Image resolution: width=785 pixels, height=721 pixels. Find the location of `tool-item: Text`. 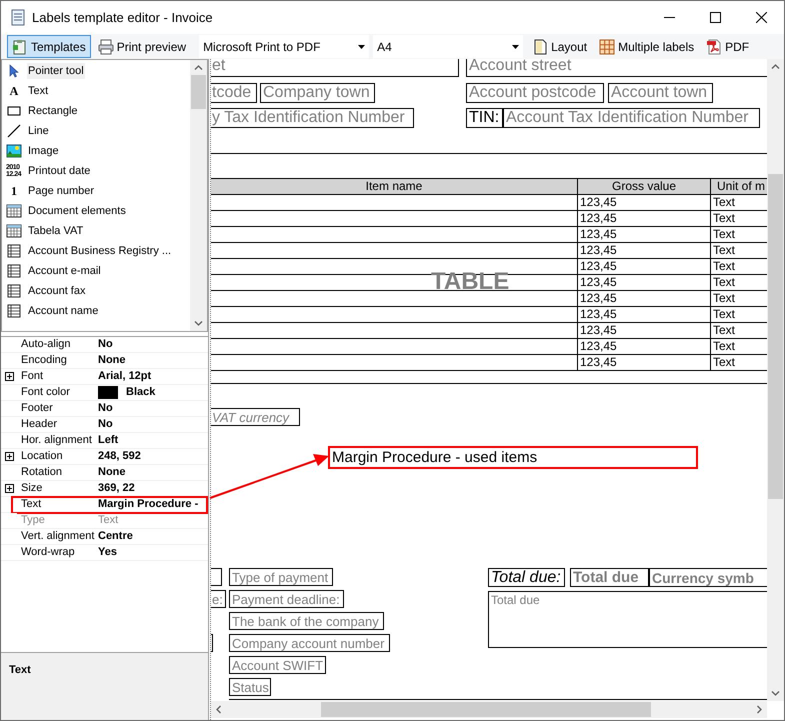

tool-item: Text is located at coordinates (38, 91).